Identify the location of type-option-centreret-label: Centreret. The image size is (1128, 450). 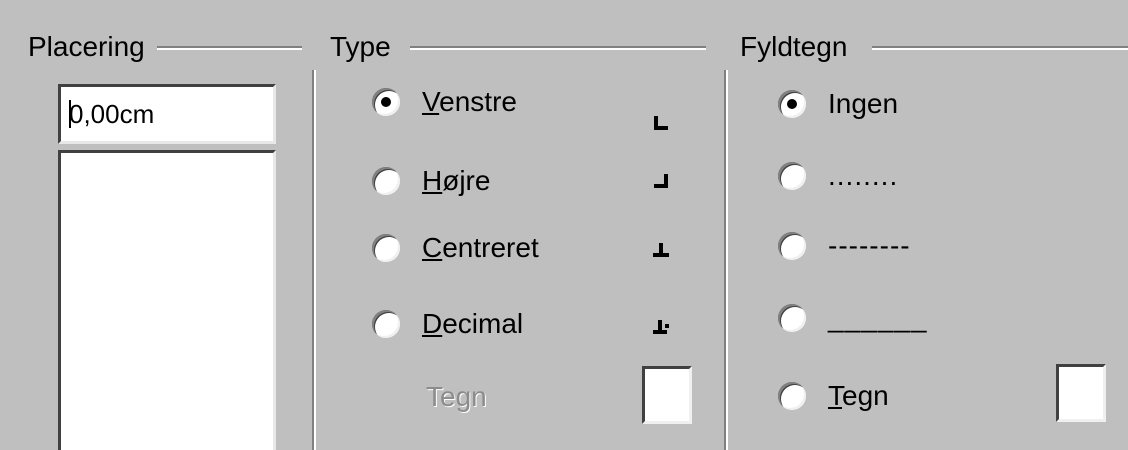
(480, 247).